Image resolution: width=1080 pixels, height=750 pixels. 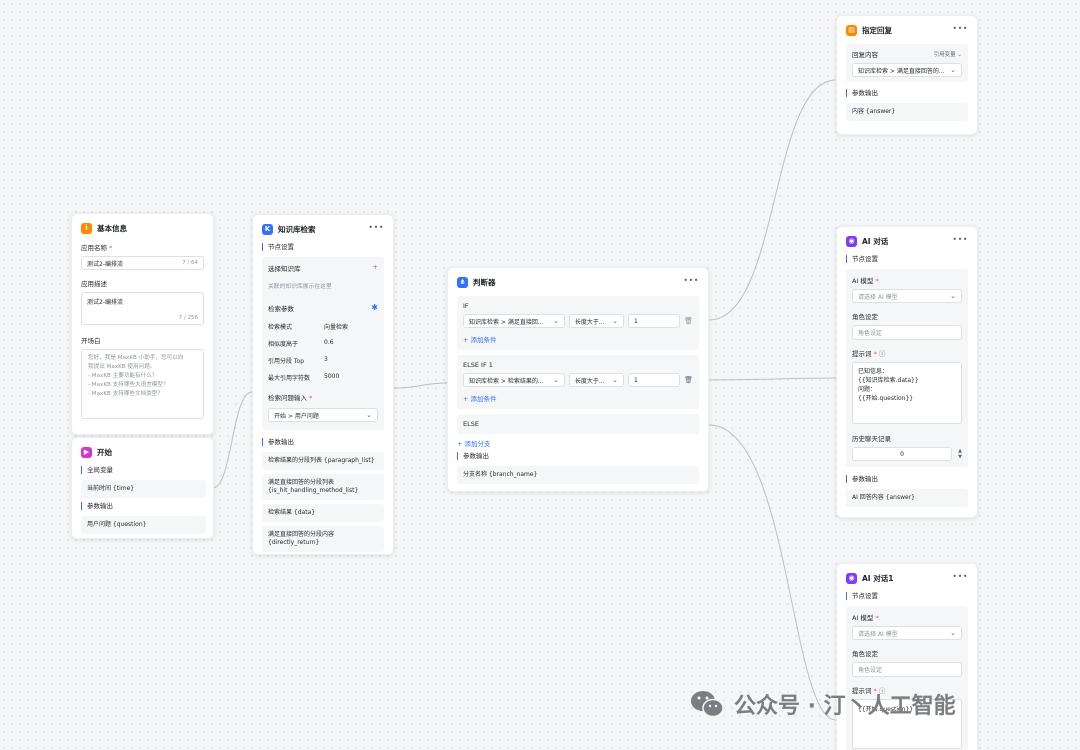 What do you see at coordinates (865, 317) in the screenshot?
I see `role-label: 角色设定` at bounding box center [865, 317].